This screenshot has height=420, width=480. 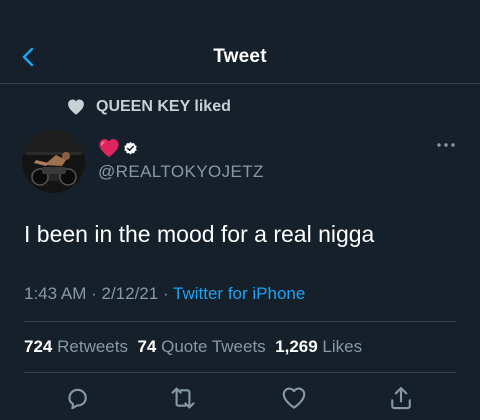 I want to click on likes-stat: 1,269 Likes, so click(x=318, y=346).